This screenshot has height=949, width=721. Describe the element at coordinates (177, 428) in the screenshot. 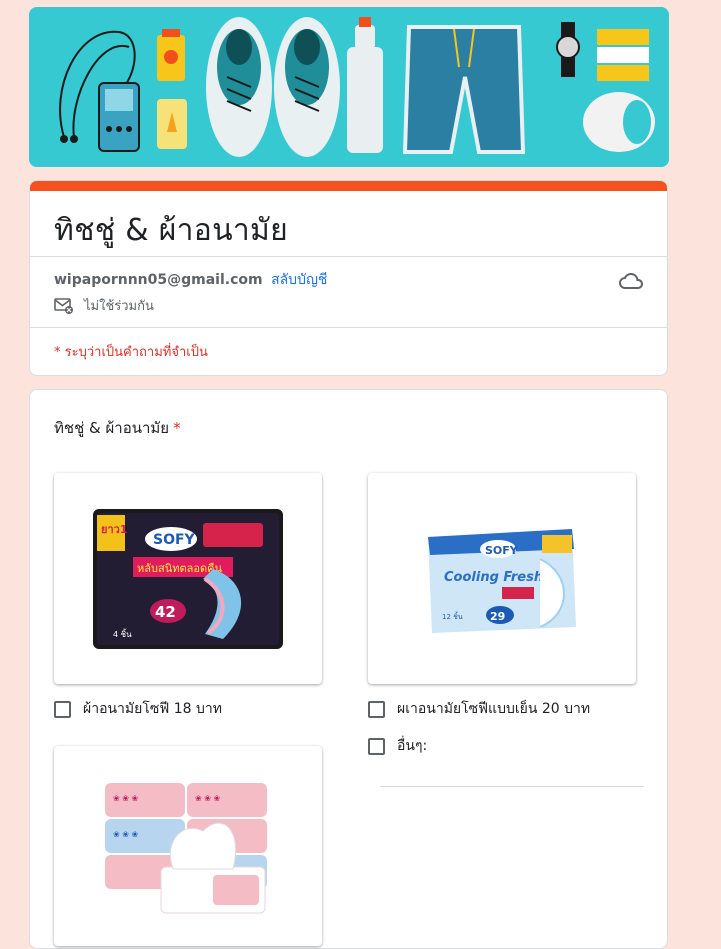

I see `required-star: *` at that location.